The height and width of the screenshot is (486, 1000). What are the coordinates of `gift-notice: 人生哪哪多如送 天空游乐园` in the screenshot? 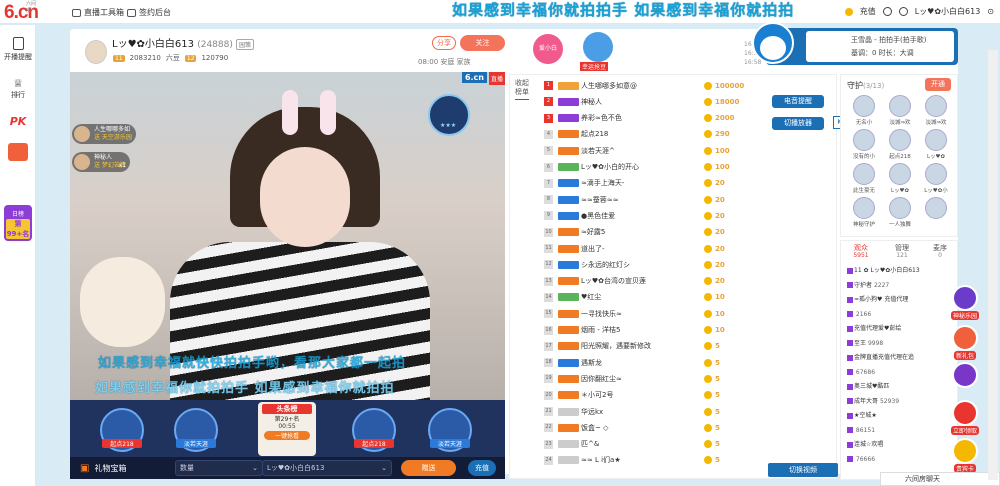 It's located at (104, 134).